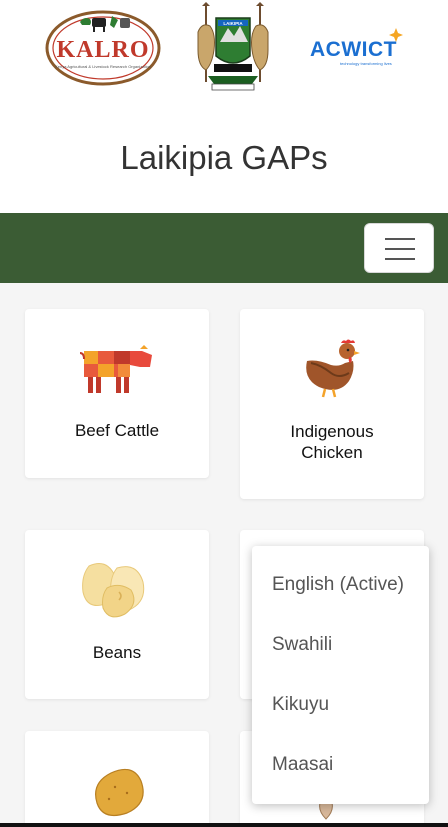  I want to click on language-option-kikuyu: Kikuyu, so click(300, 705).